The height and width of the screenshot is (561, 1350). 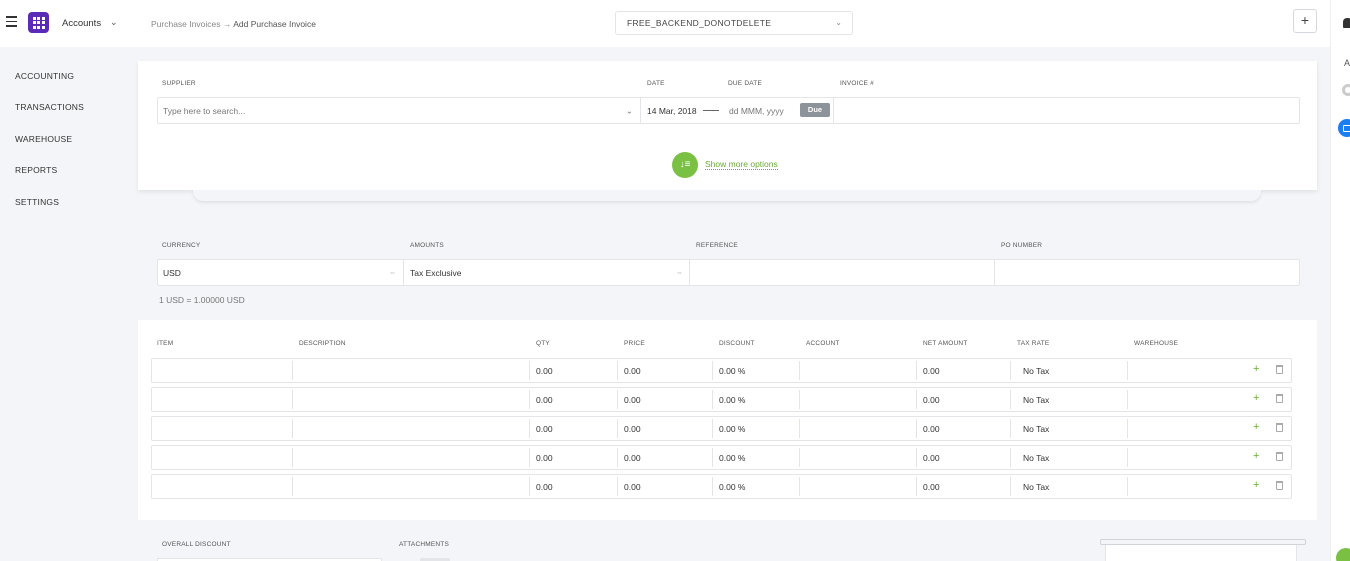 What do you see at coordinates (945, 343) in the screenshot?
I see `column-header-net-amount: NET AMOUNT` at bounding box center [945, 343].